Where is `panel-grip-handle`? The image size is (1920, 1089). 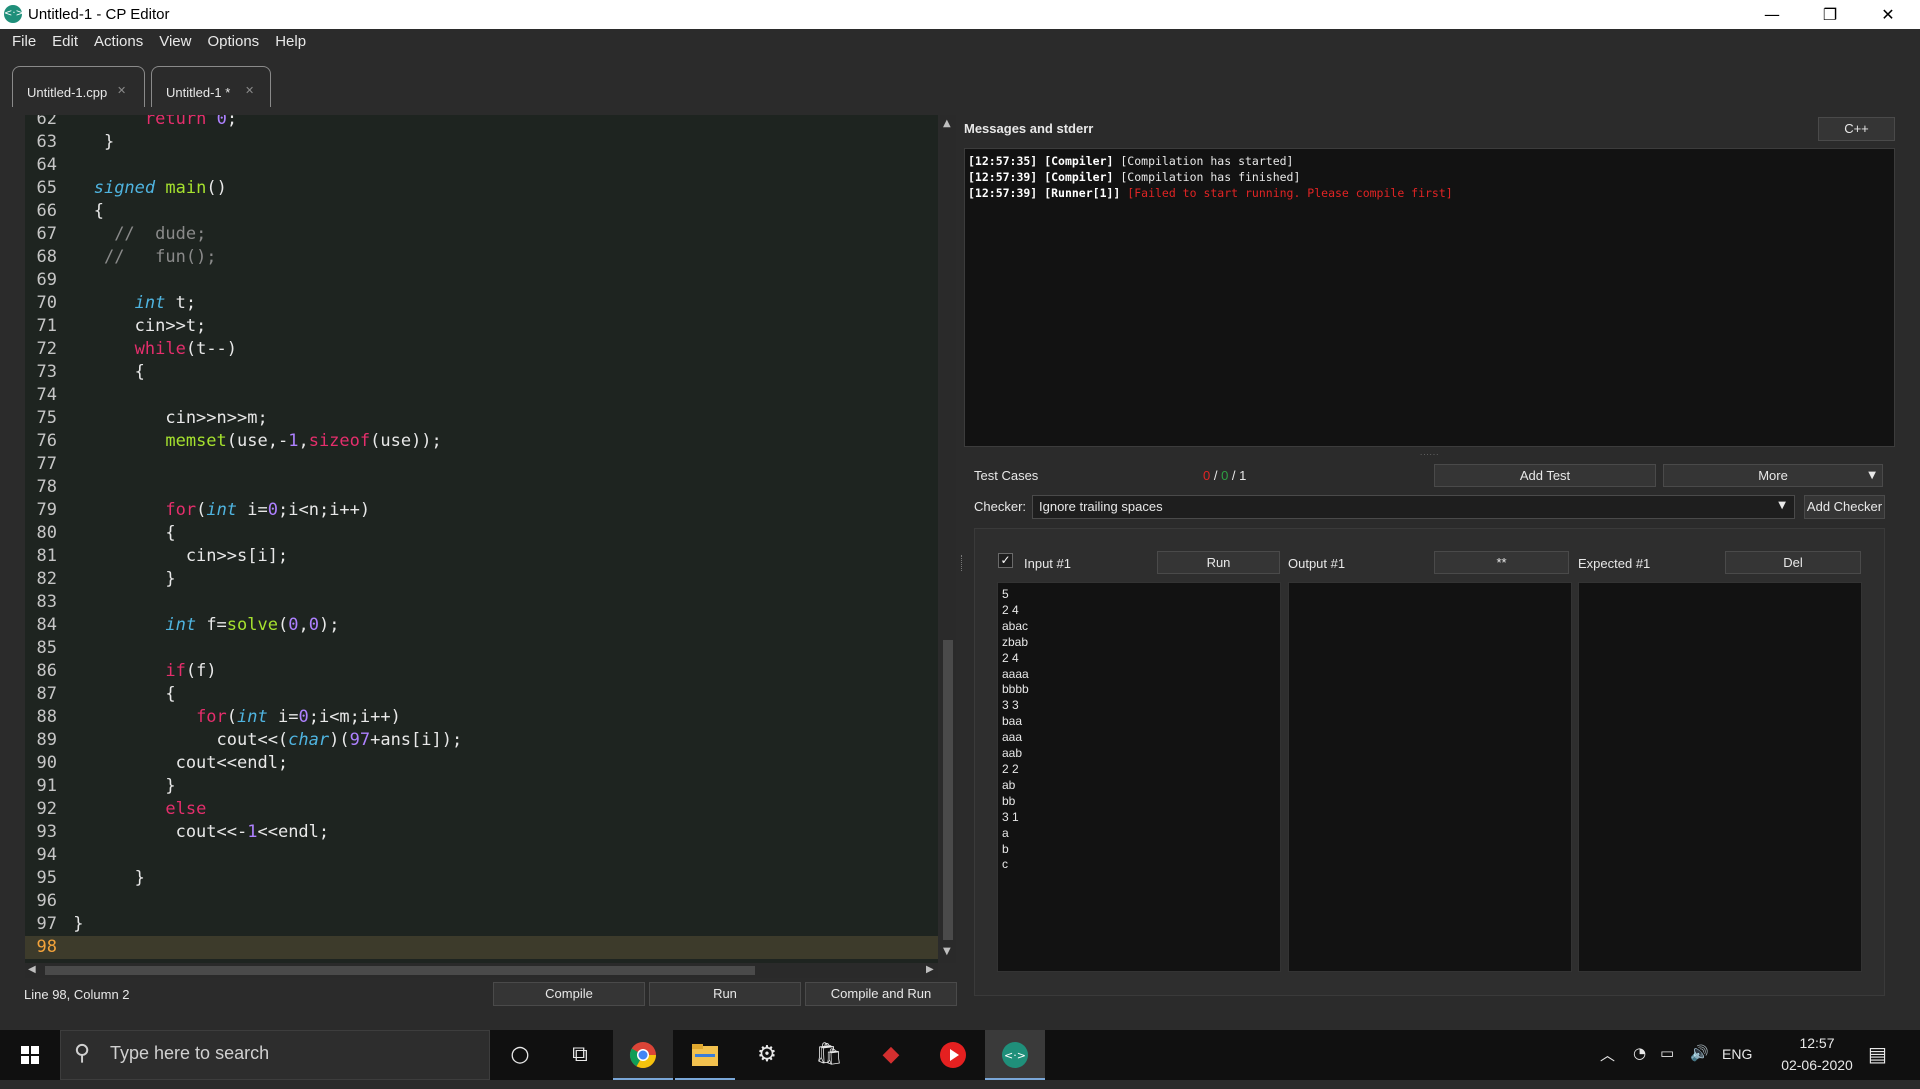 panel-grip-handle is located at coordinates (962, 563).